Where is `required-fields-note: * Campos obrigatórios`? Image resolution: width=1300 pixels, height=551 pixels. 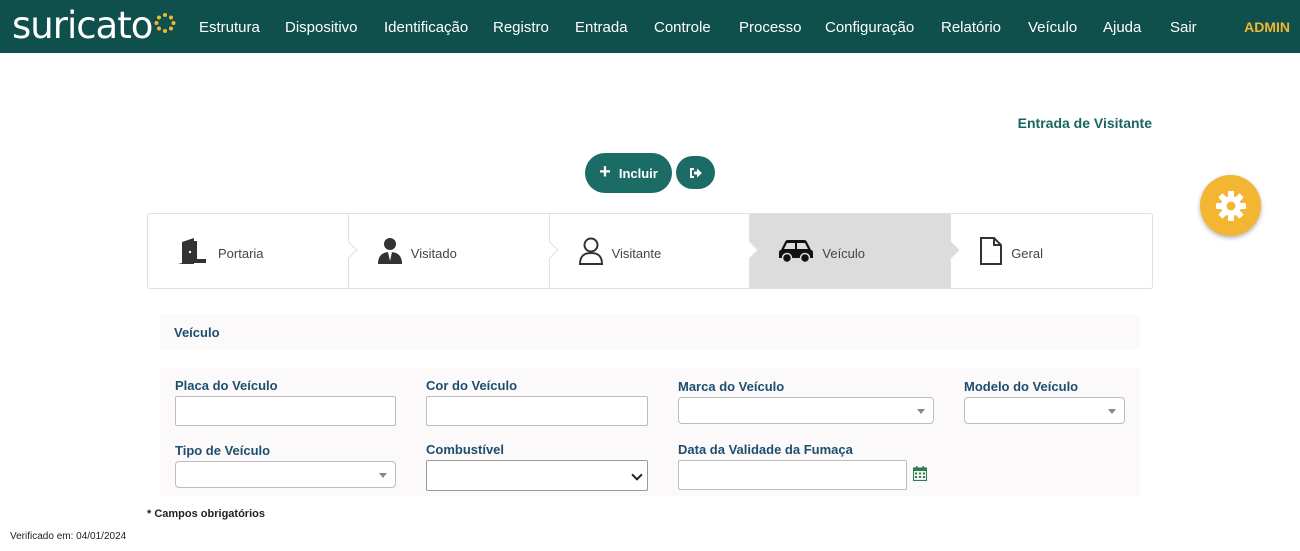
required-fields-note: * Campos obrigatórios is located at coordinates (206, 514).